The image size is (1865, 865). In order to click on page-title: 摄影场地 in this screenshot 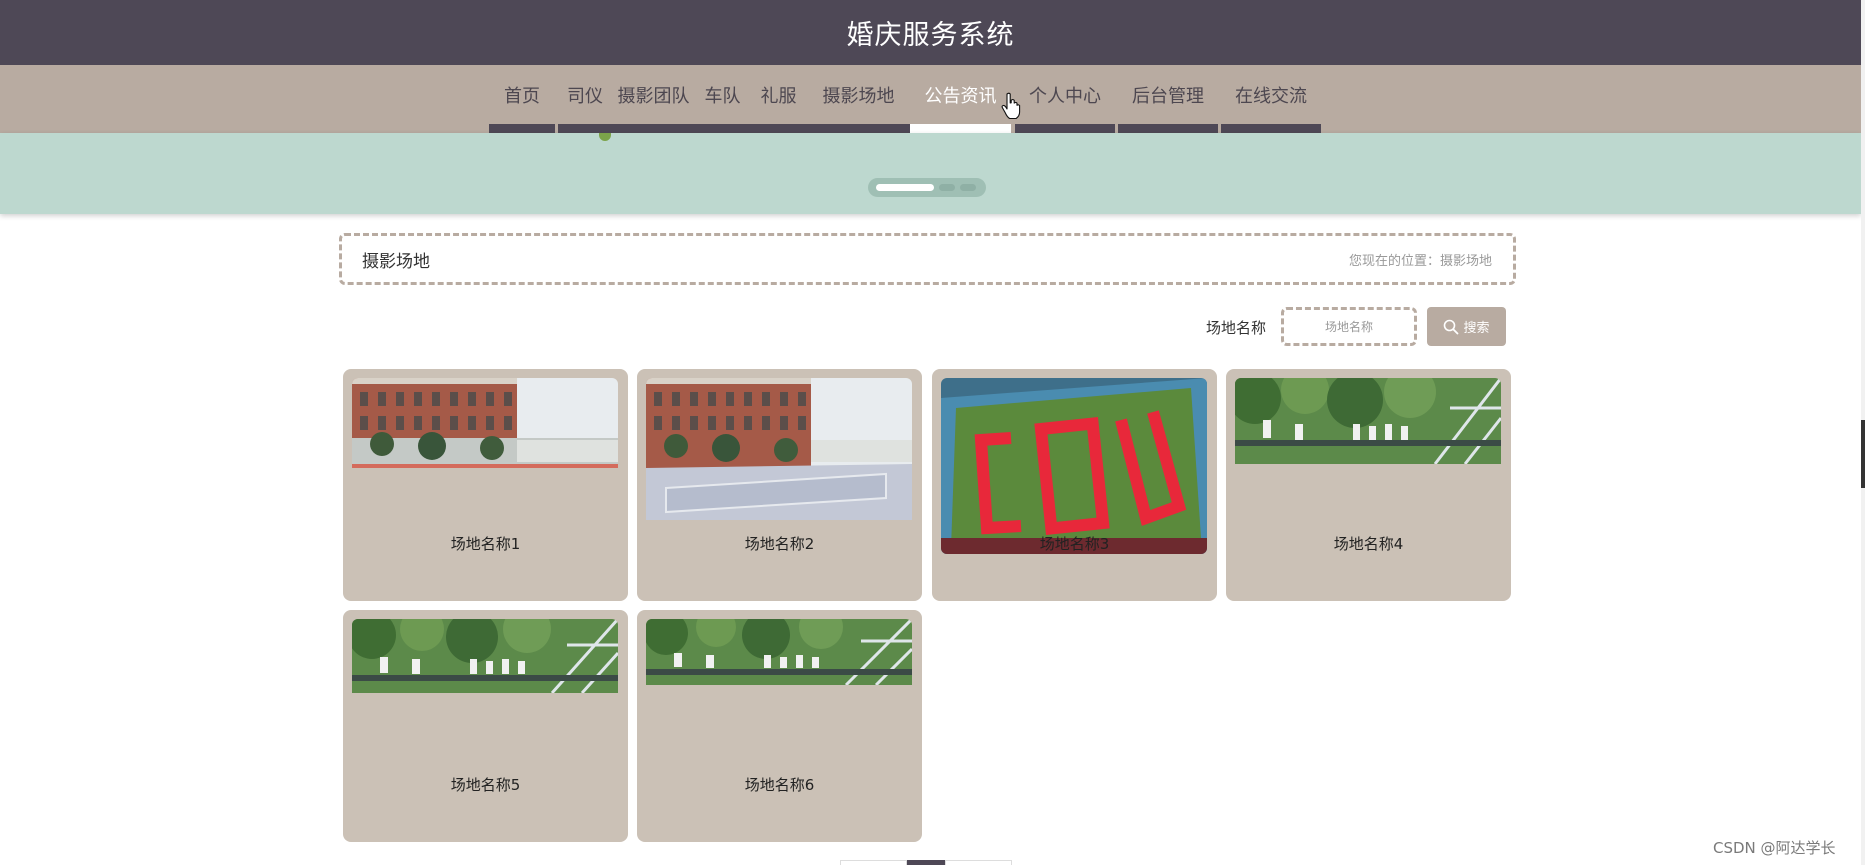, I will do `click(396, 261)`.